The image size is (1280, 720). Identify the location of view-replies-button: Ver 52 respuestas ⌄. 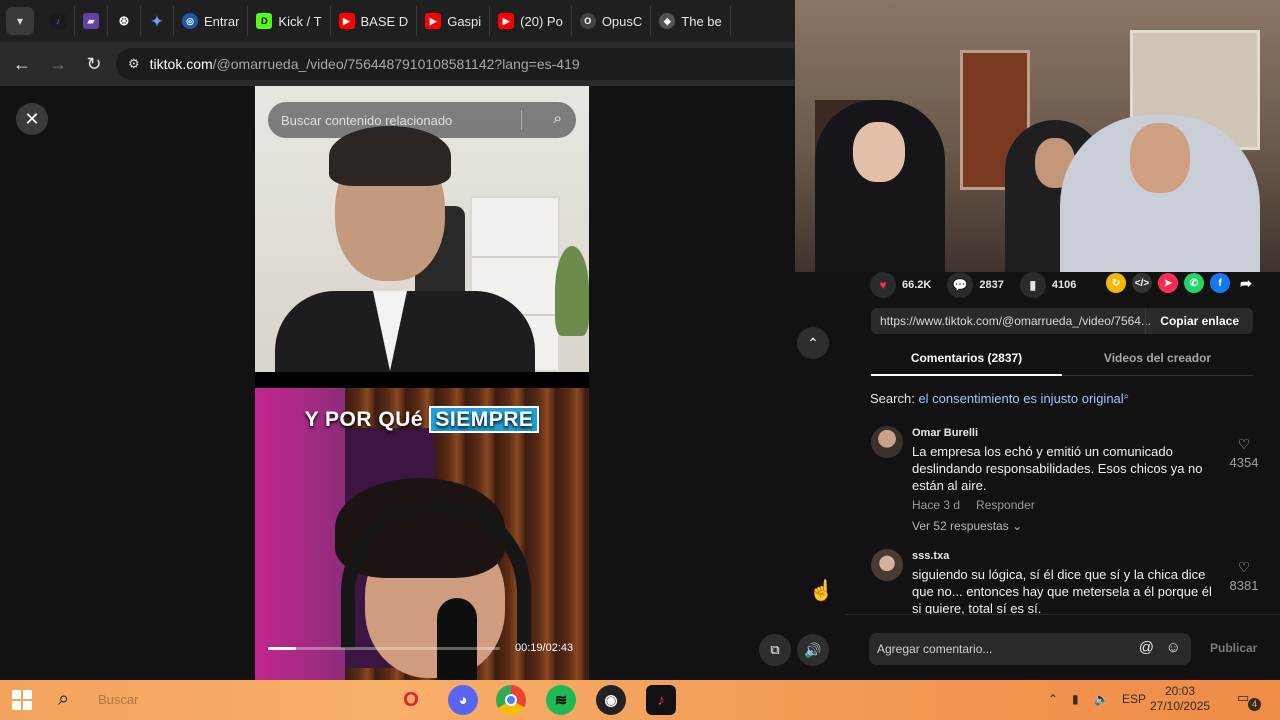
(967, 526).